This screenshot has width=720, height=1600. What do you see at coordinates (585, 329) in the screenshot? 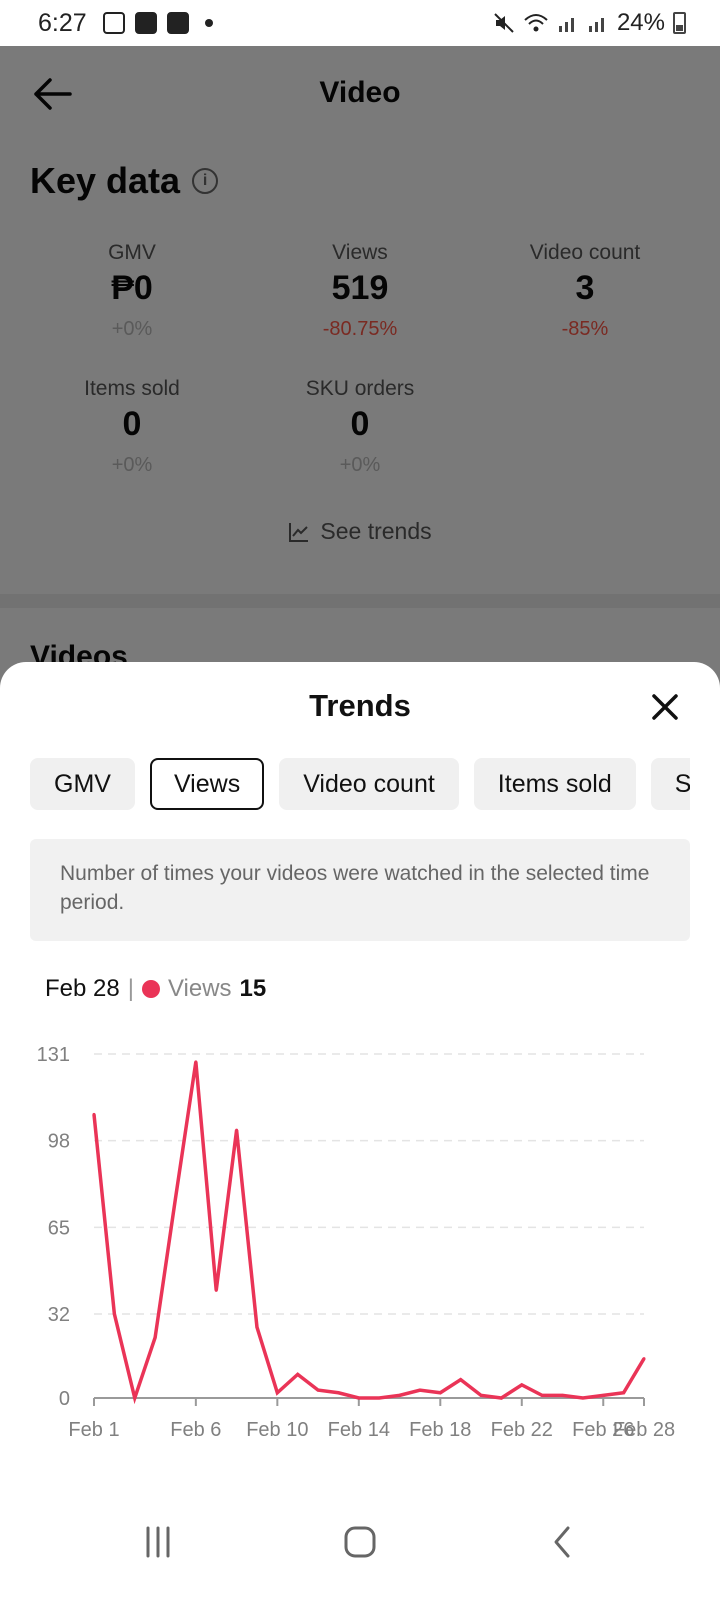
I see `metric-change: -85%` at bounding box center [585, 329].